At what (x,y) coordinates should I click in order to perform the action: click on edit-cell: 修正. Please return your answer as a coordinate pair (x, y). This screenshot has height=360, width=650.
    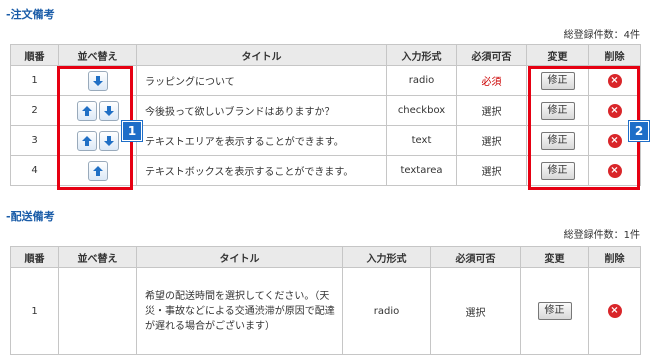
    Looking at the image, I should click on (554, 311).